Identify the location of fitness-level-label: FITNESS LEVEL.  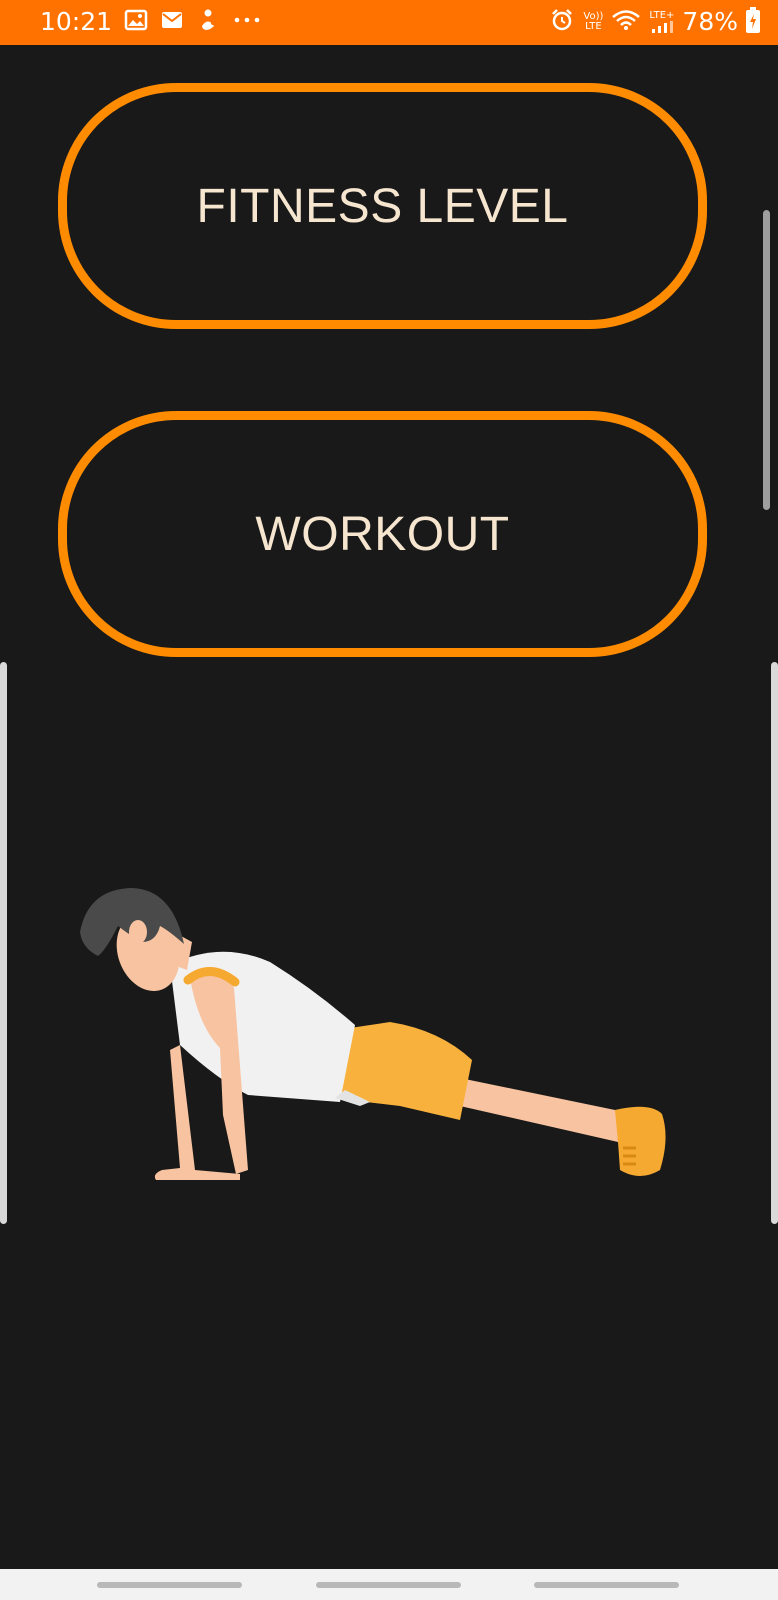
(382, 206).